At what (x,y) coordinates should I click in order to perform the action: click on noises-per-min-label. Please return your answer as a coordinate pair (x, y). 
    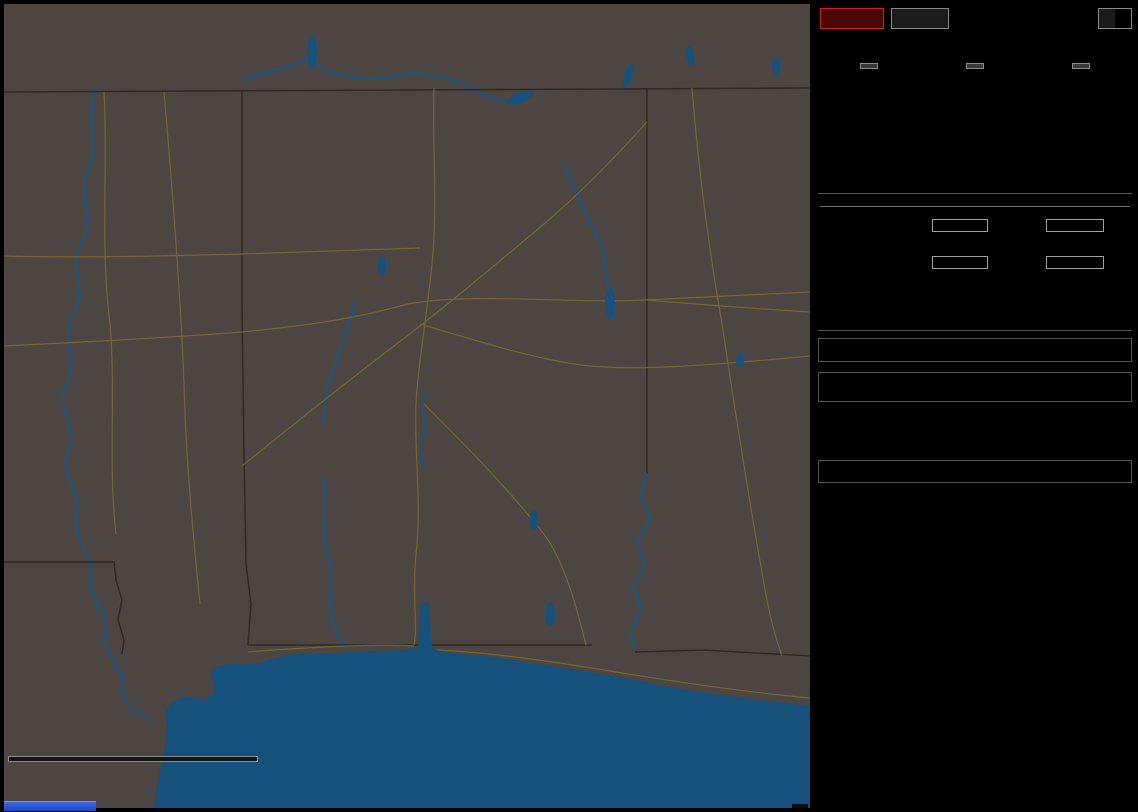
    Looking at the image, I should click on (1081, 66).